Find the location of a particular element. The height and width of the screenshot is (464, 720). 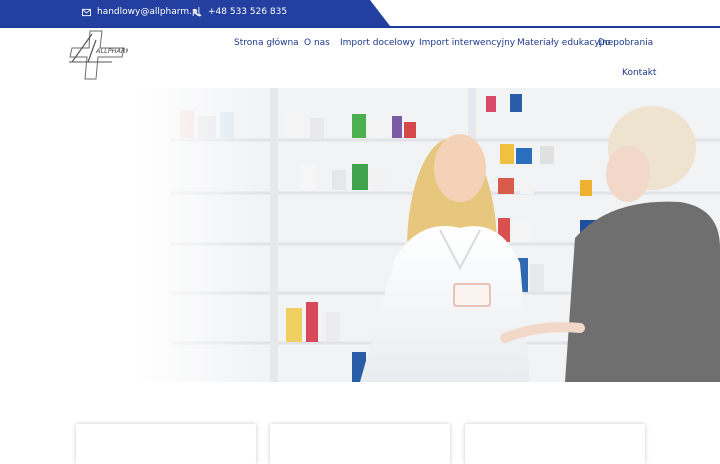

envelope-icon is located at coordinates (86, 12).